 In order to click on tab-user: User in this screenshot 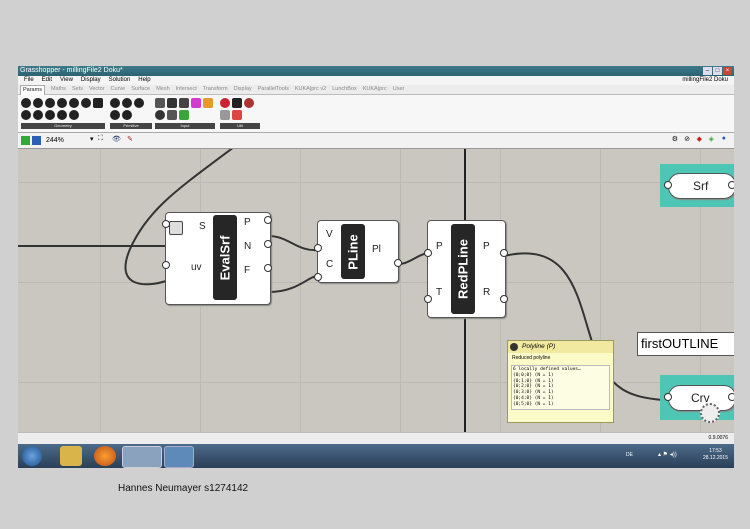, I will do `click(399, 90)`.